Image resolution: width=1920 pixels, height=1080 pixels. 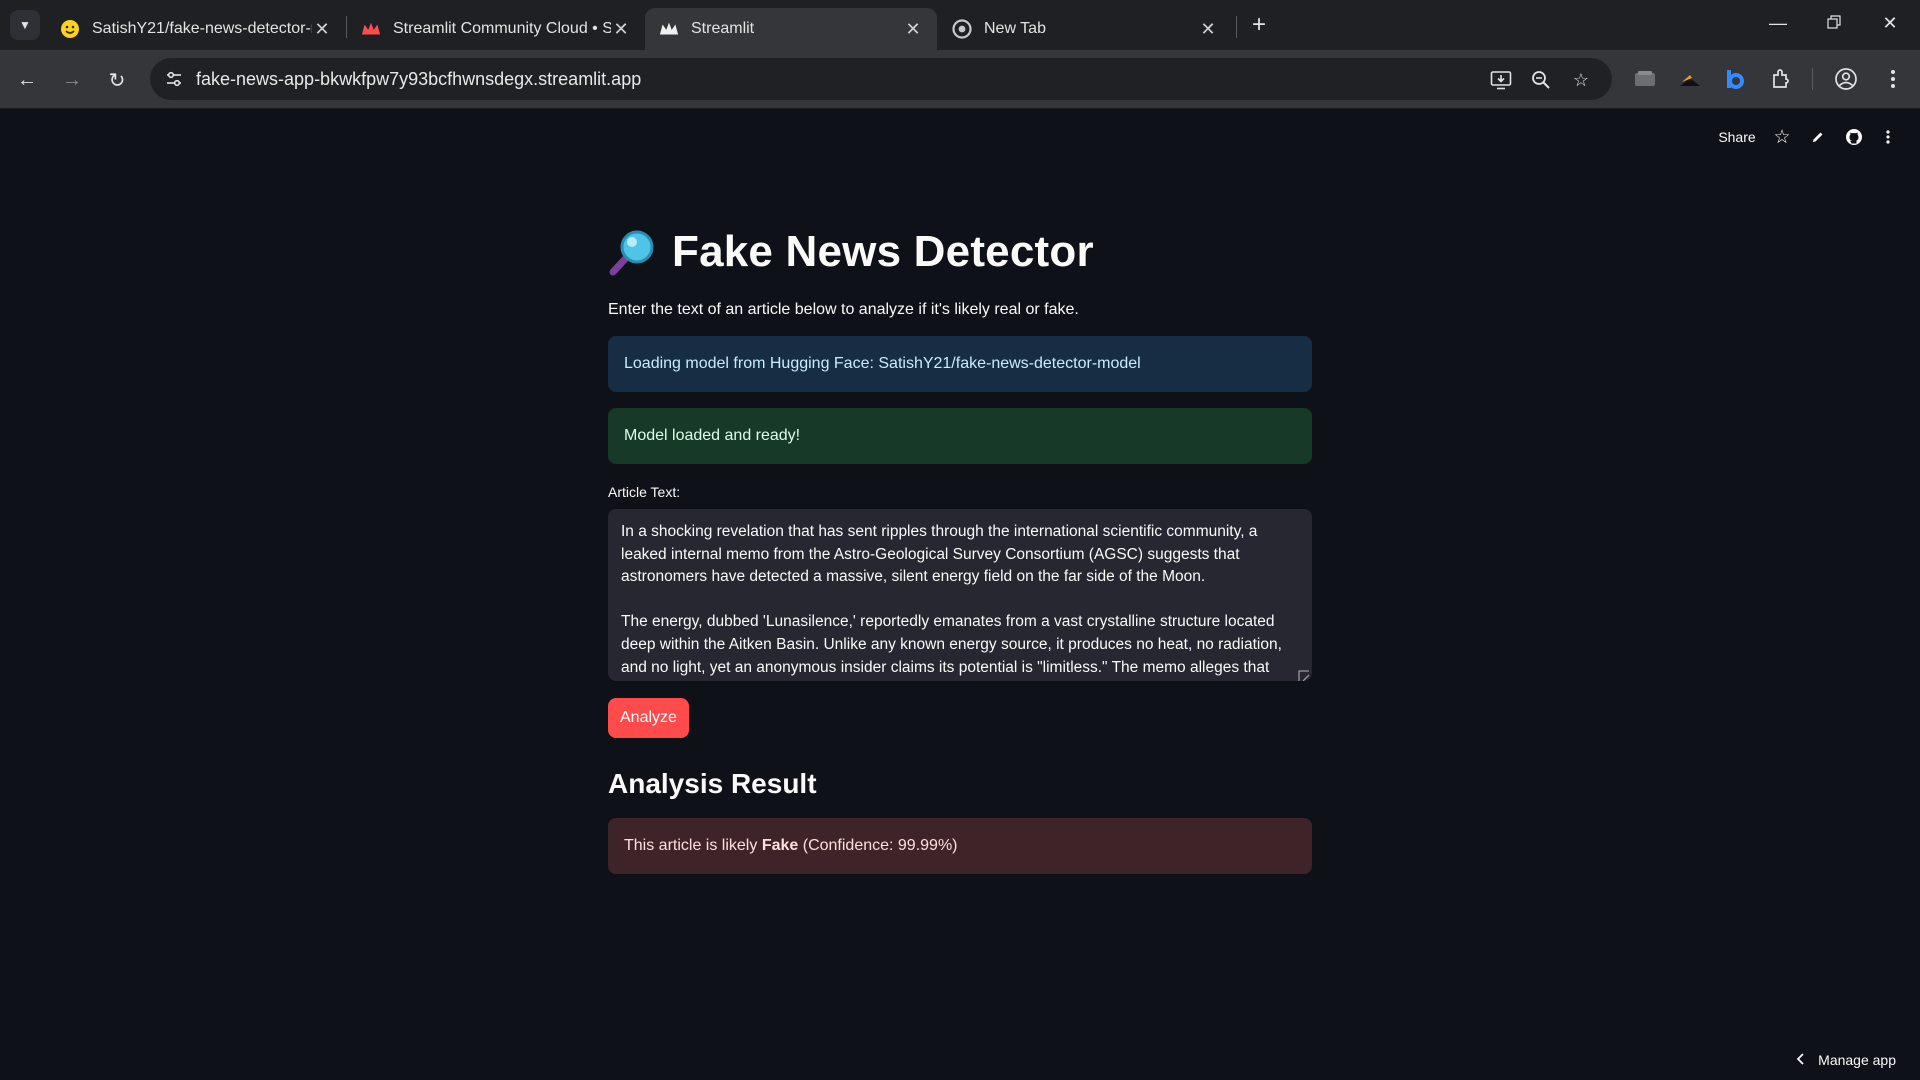 I want to click on favorite-star-icon: ☆, so click(x=1782, y=137).